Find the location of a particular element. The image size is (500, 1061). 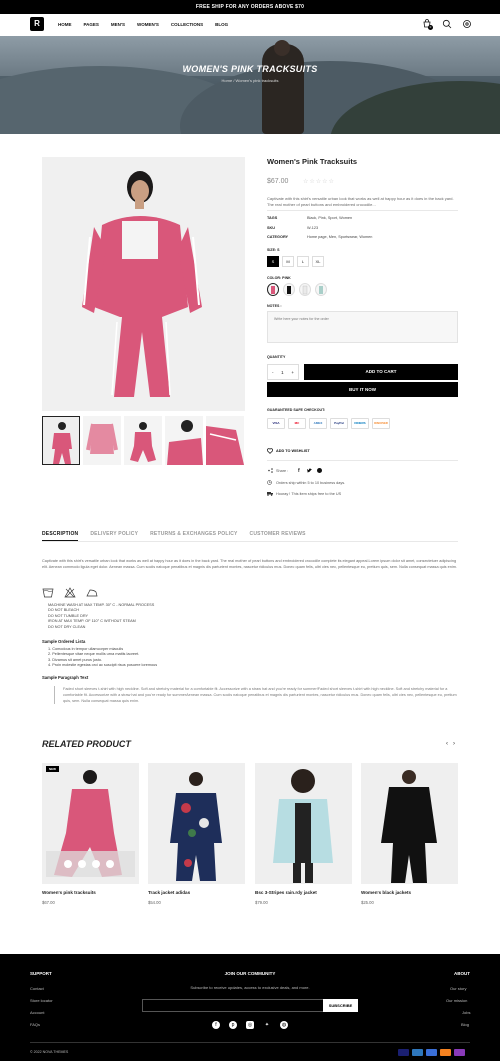

tab-delivery-policy: DELIVERY POLICY is located at coordinates (114, 536).